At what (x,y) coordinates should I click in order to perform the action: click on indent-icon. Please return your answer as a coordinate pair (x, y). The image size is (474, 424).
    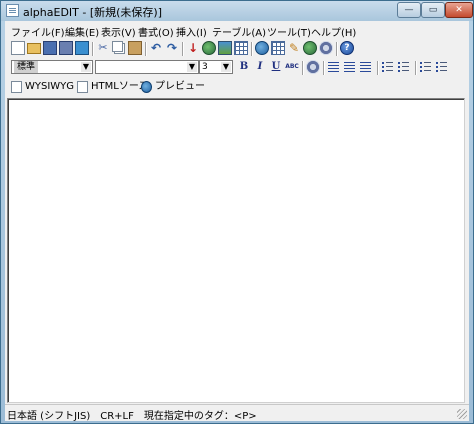
    Looking at the image, I should click on (441, 67).